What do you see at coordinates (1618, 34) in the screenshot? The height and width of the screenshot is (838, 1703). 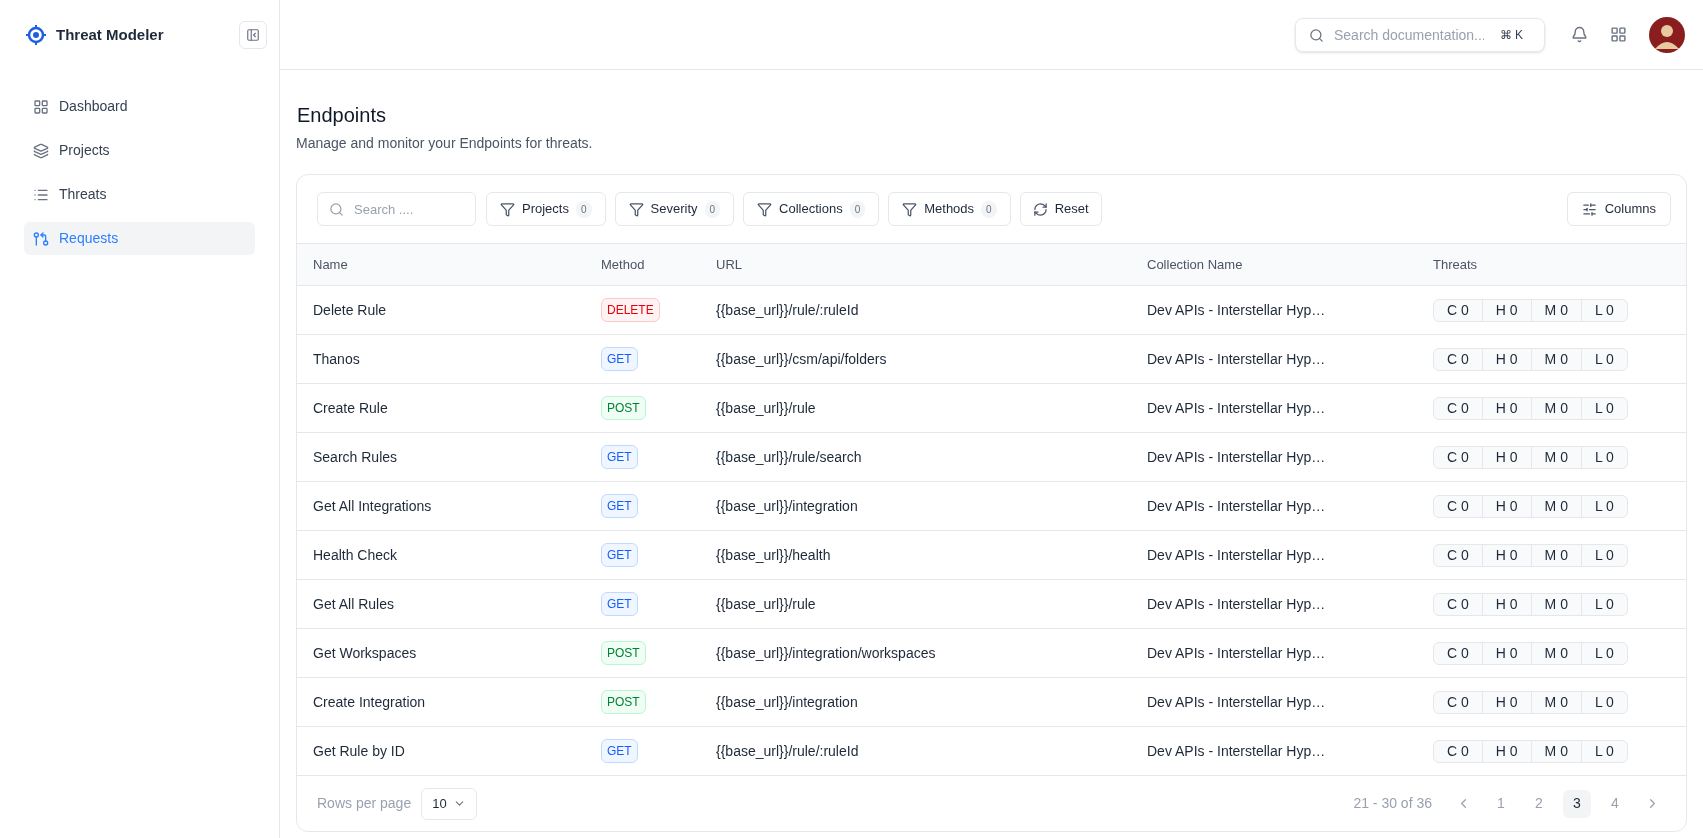 I see `apps-grid-icon` at bounding box center [1618, 34].